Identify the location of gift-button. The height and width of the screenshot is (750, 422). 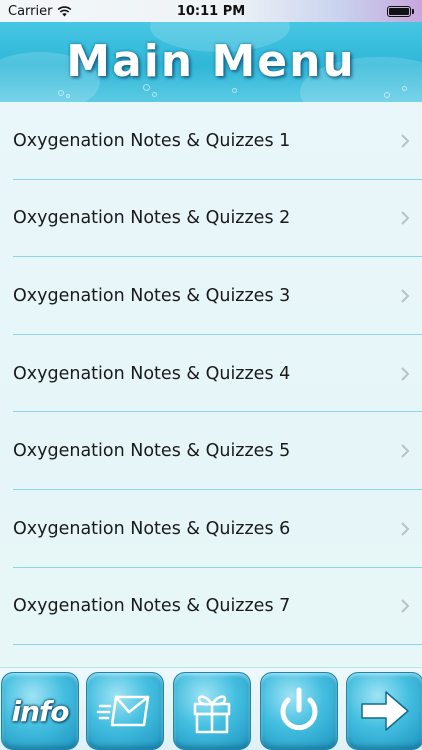
(212, 711).